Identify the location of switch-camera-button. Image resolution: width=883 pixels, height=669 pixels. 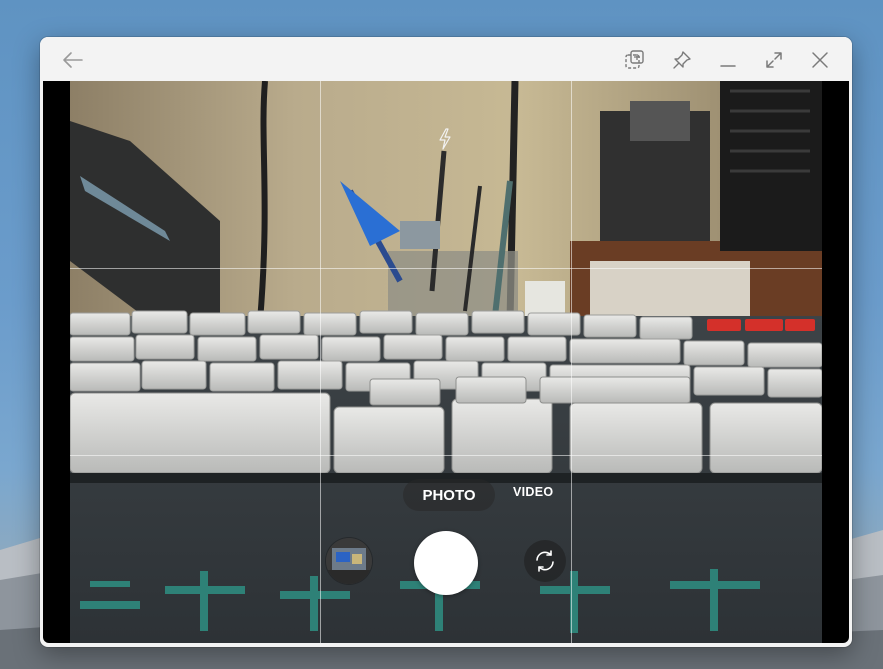
(545, 561).